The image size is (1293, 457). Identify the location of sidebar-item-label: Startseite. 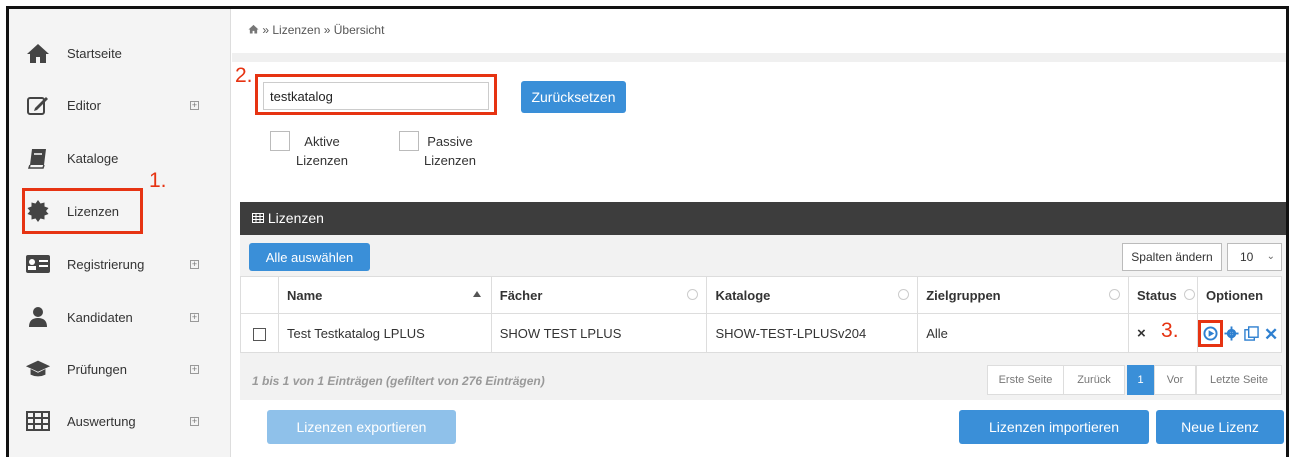
(94, 53).